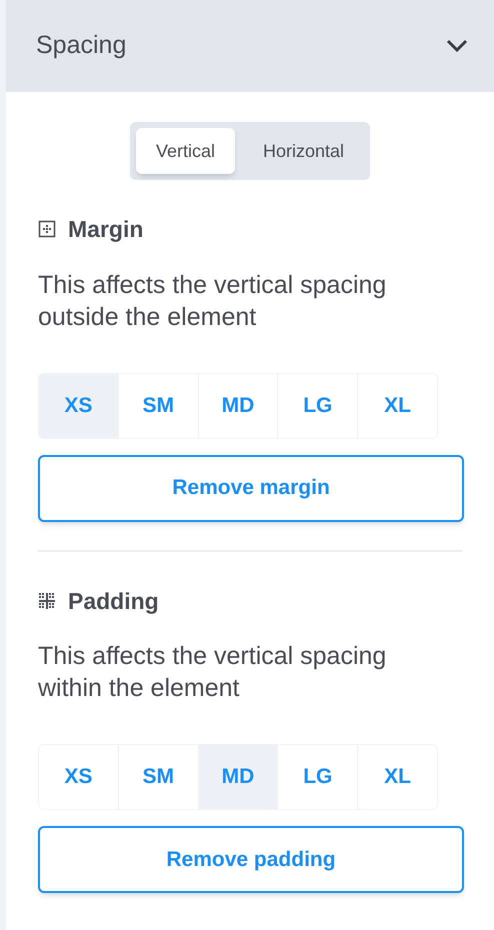 This screenshot has height=930, width=494. What do you see at coordinates (185, 151) in the screenshot?
I see `direction-tab: Vertical` at bounding box center [185, 151].